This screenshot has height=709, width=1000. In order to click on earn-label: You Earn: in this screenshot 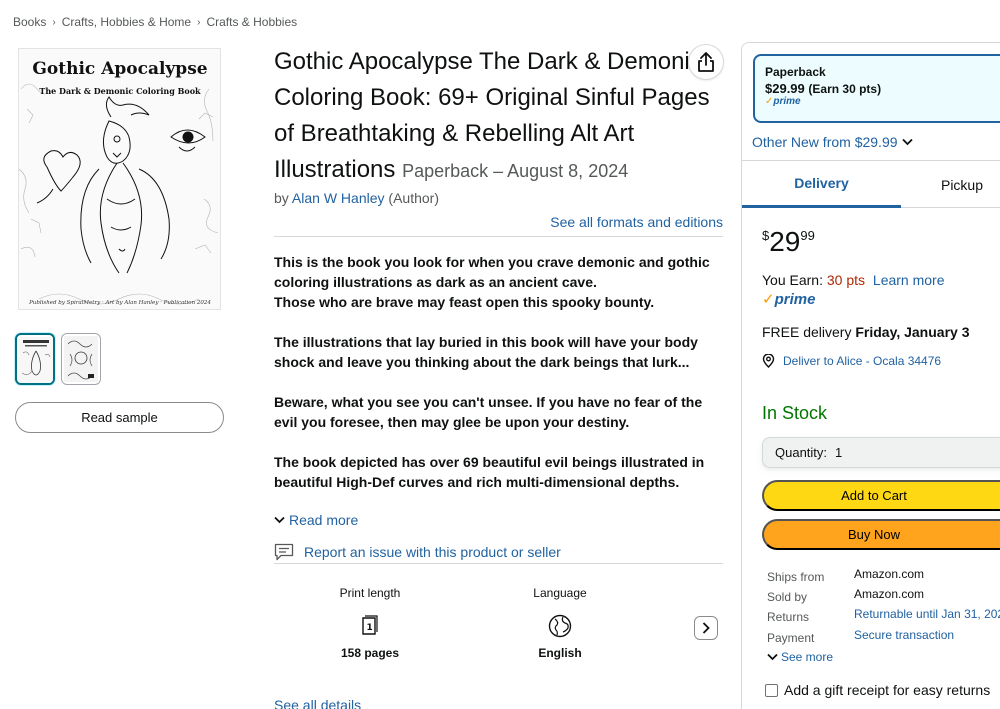, I will do `click(792, 280)`.